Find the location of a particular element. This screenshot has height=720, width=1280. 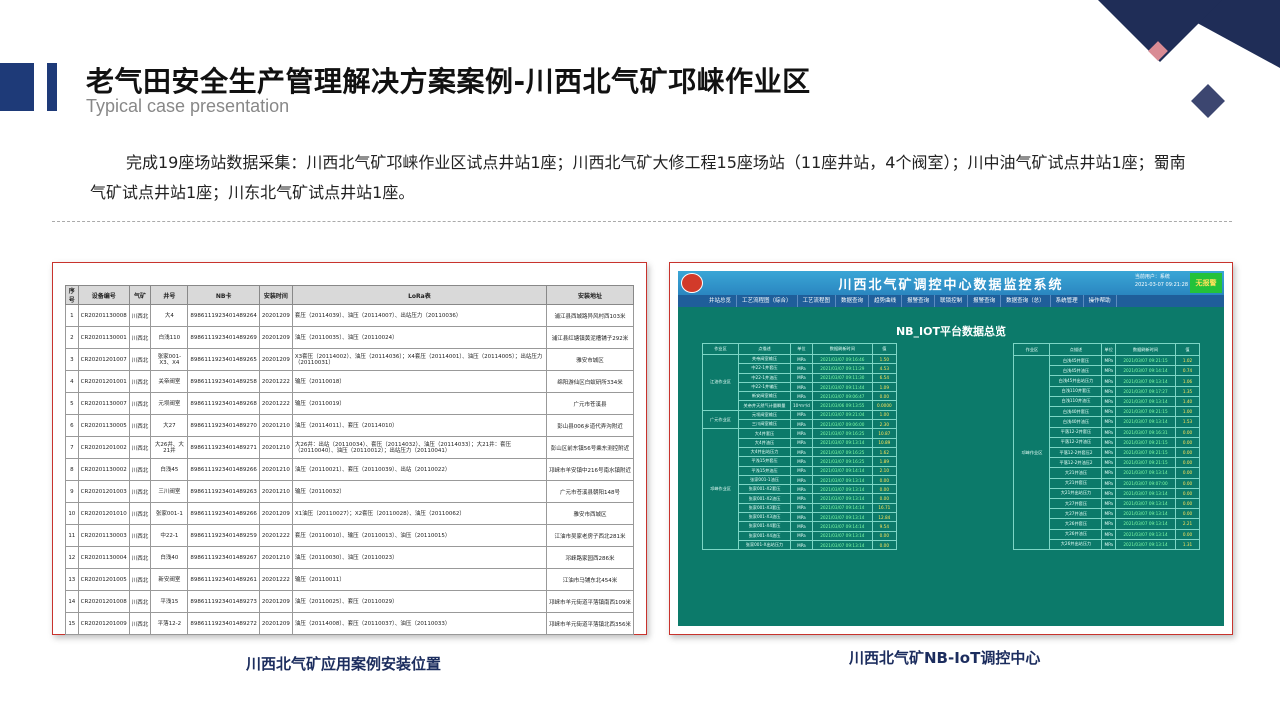

screen-user: 当前用户：系统 is located at coordinates (1152, 277).